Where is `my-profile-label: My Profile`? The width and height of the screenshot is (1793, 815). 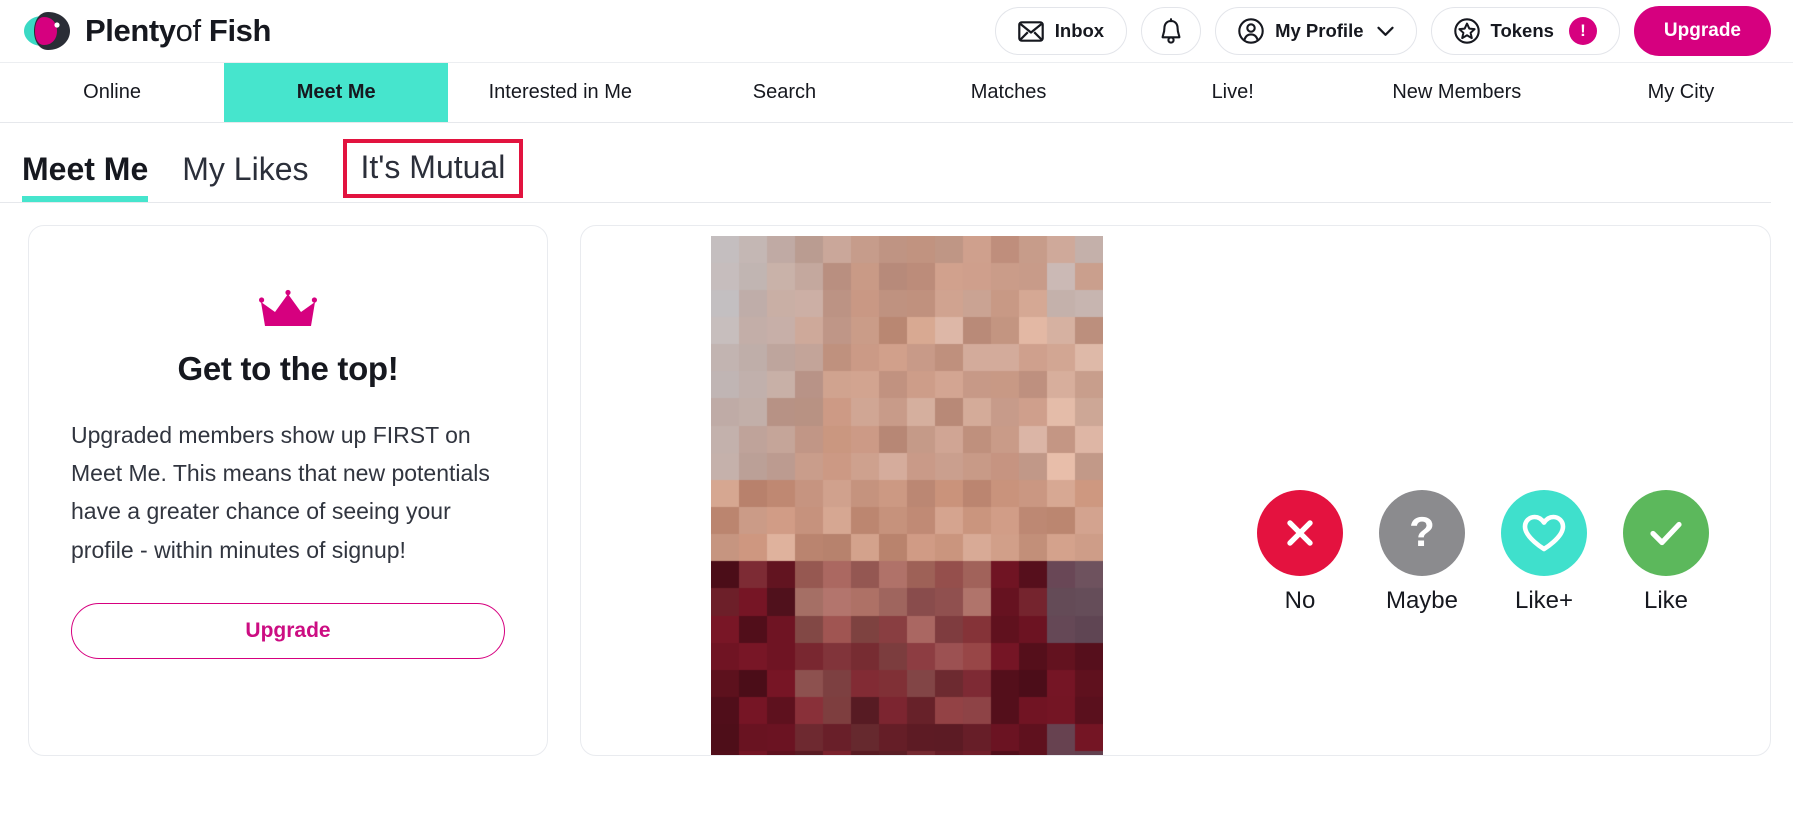 my-profile-label: My Profile is located at coordinates (1319, 30).